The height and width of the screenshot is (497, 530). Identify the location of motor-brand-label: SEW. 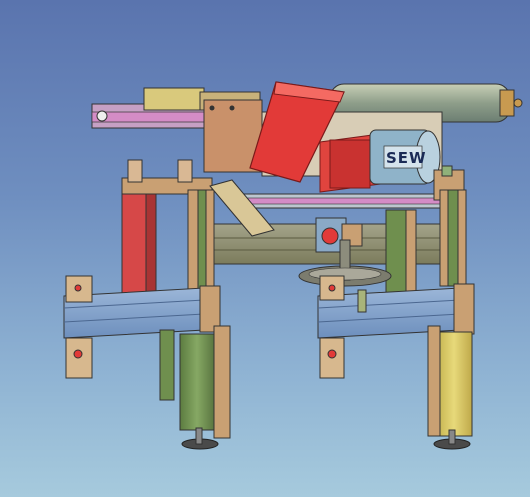
(406, 158).